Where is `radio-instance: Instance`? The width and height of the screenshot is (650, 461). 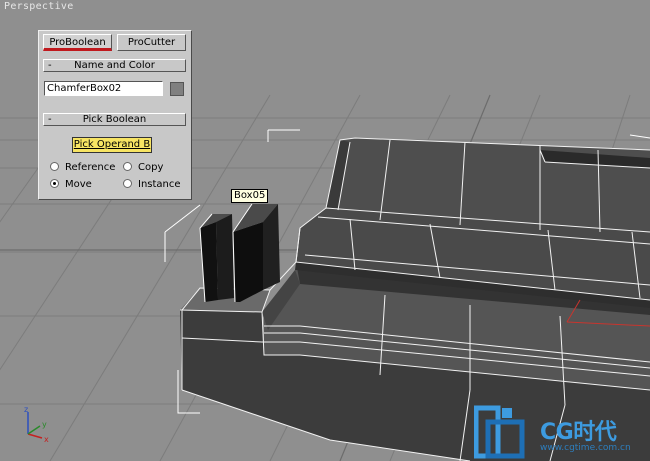
radio-instance: Instance is located at coordinates (152, 184).